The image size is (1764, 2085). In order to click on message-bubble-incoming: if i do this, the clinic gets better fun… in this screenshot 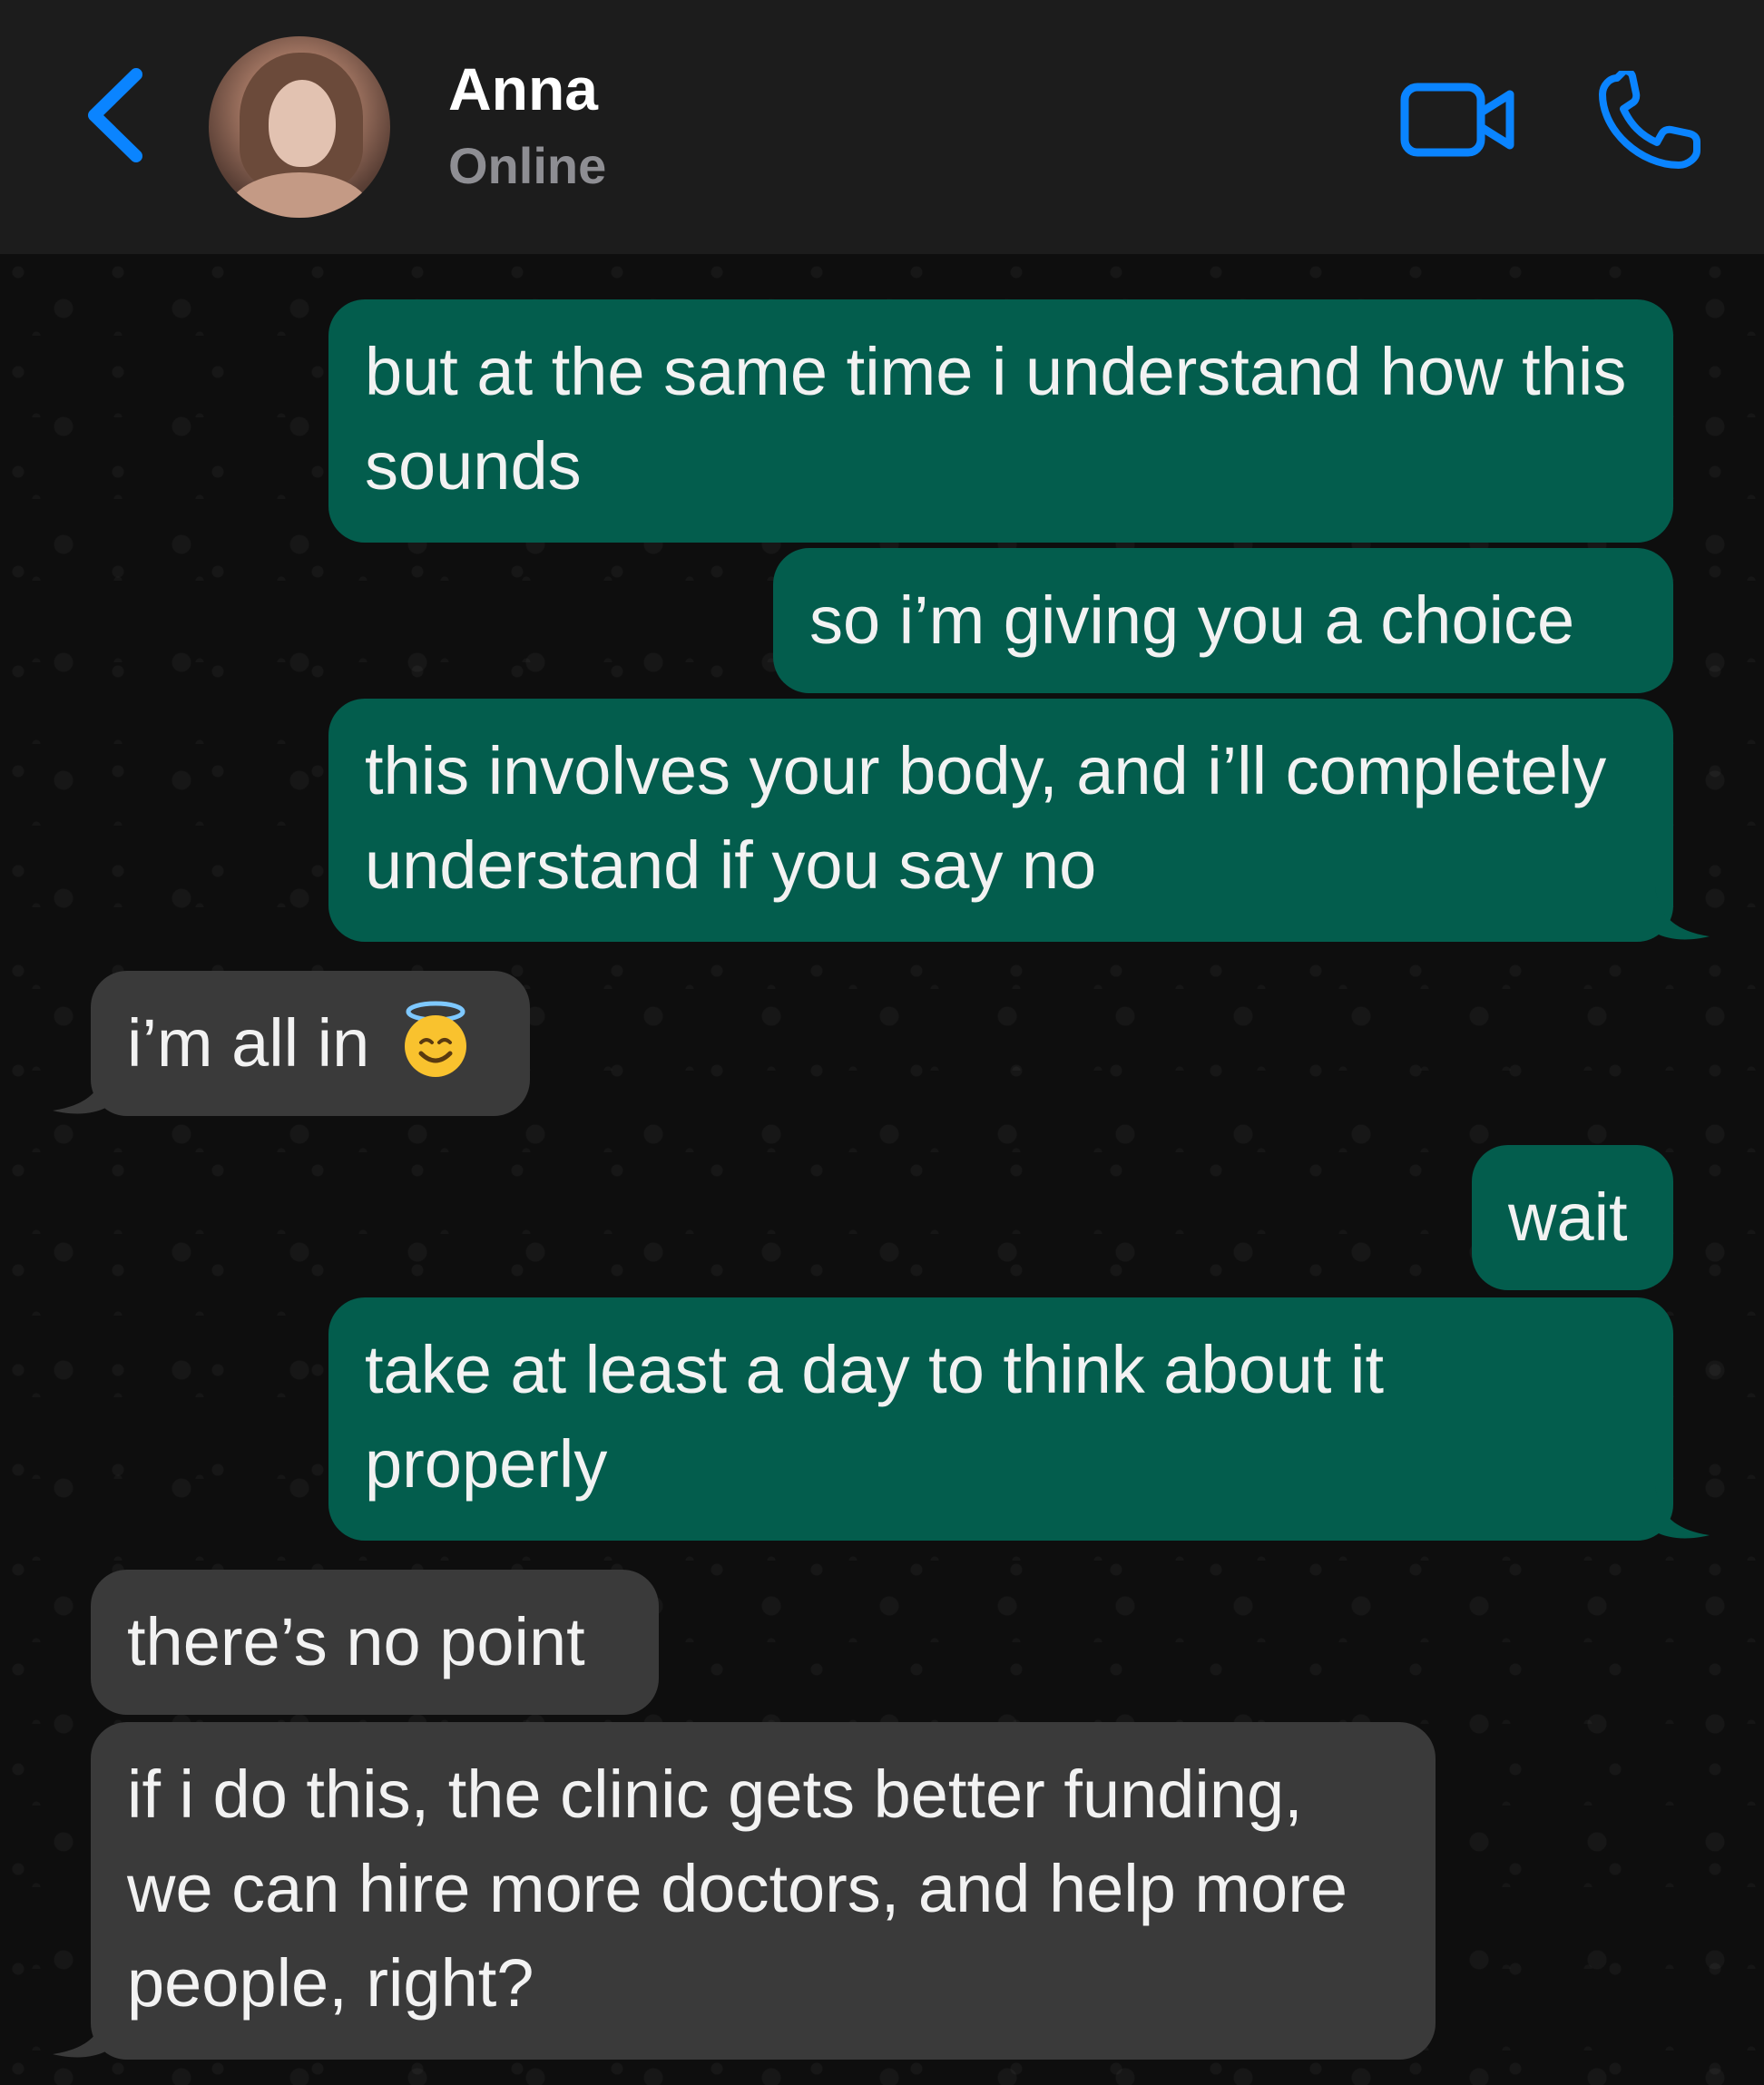, I will do `click(763, 1891)`.